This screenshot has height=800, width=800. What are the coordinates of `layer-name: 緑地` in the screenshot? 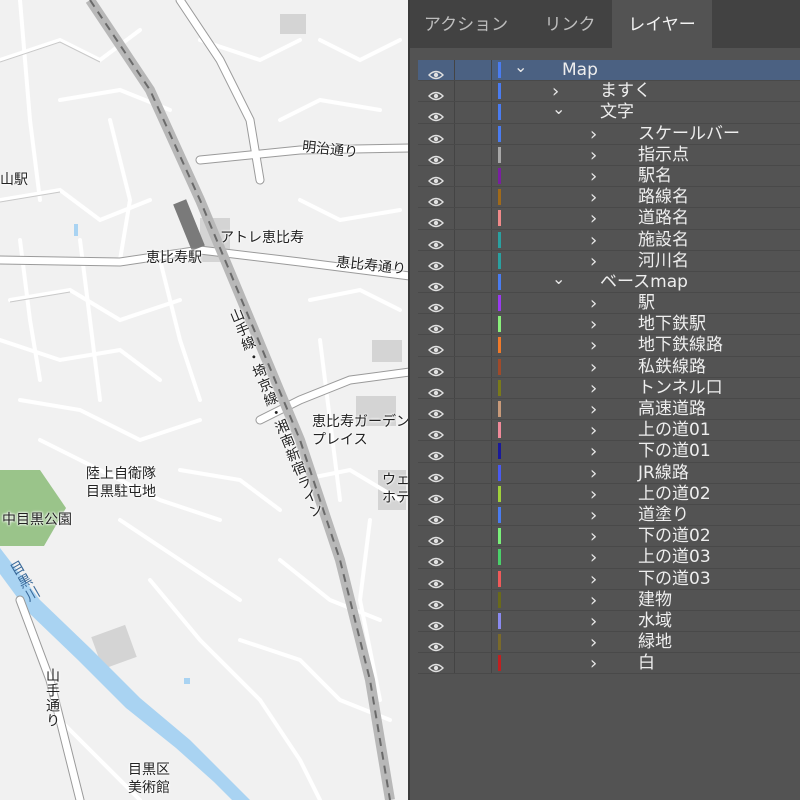 It's located at (655, 642).